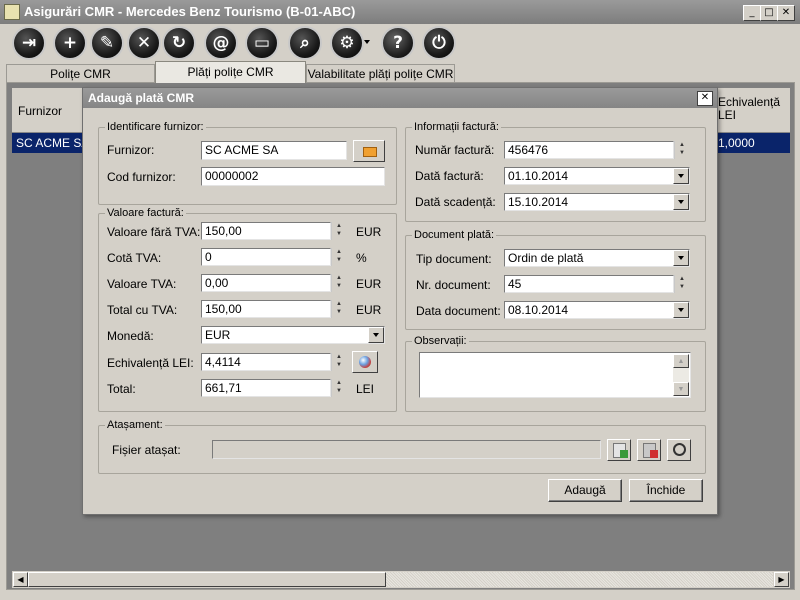 This screenshot has height=600, width=800. I want to click on exit-button: ⇥, so click(29, 43).